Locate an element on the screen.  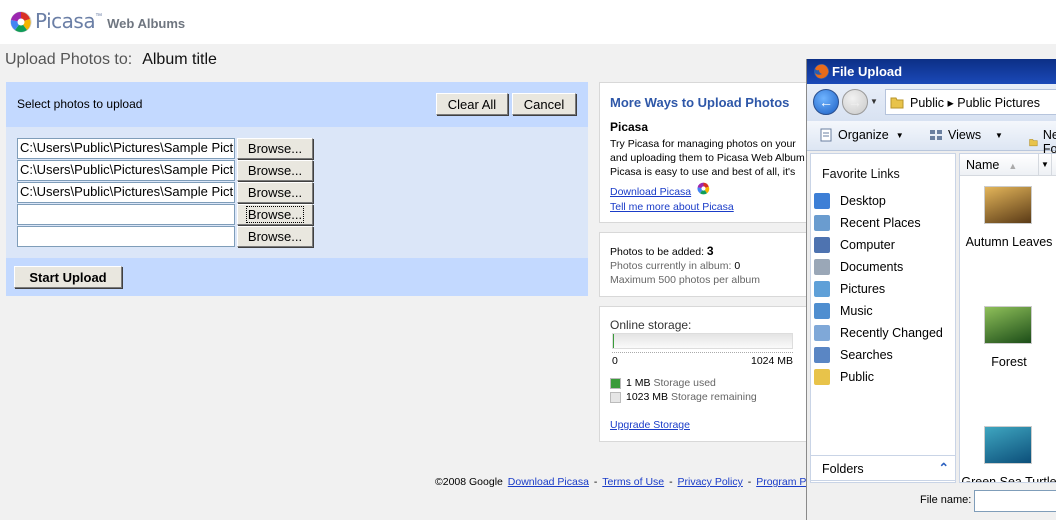
file-name-input is located at coordinates (1015, 501).